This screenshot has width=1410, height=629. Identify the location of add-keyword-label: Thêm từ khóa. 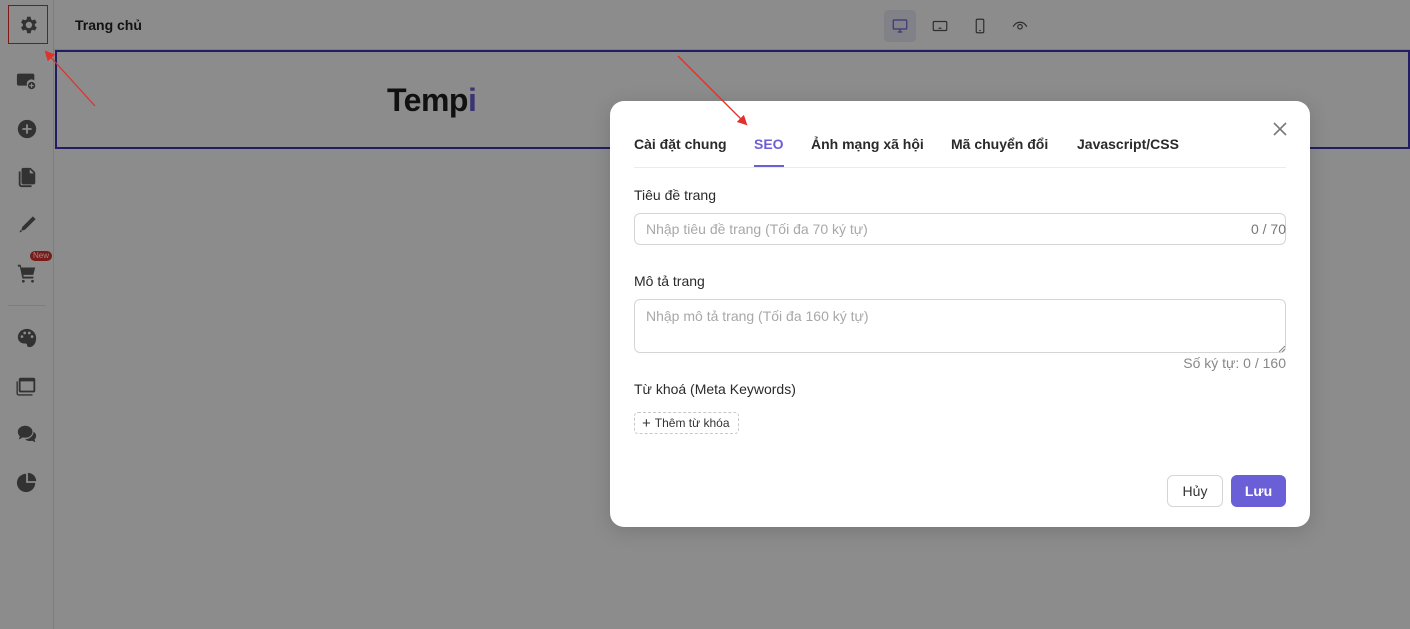
(692, 423).